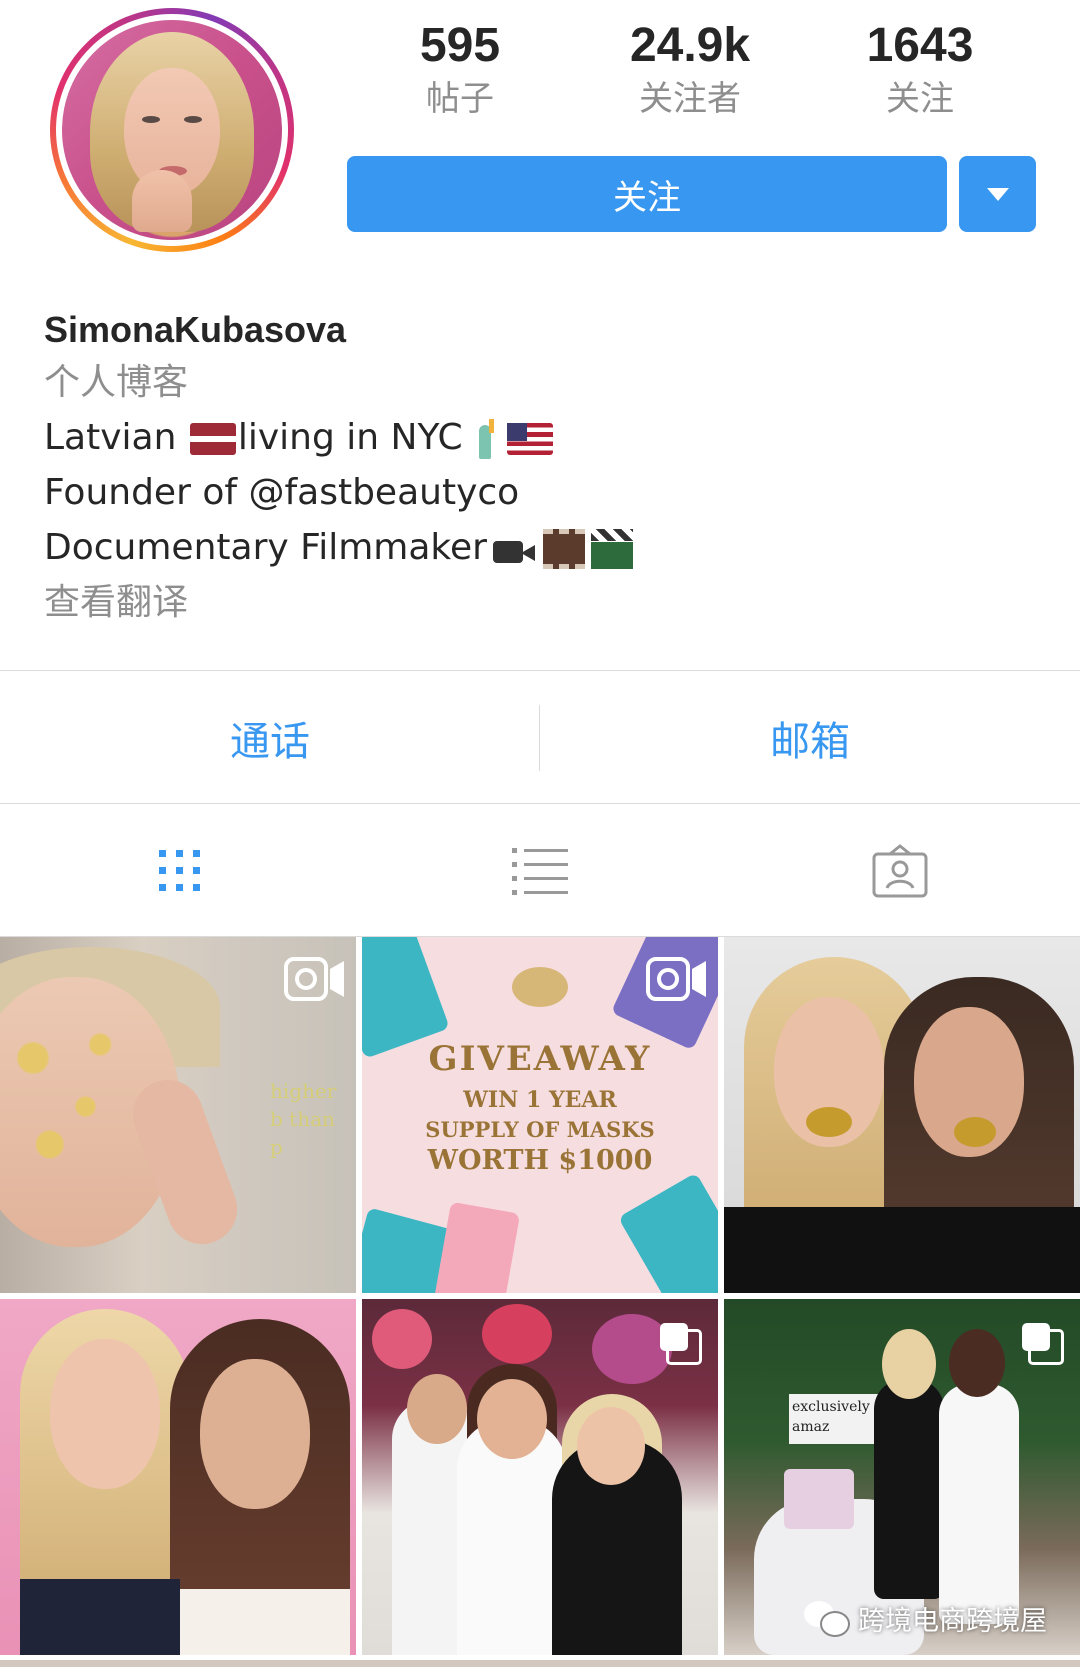  Describe the element at coordinates (834, 1419) in the screenshot. I see `sign-text: exclusively amaz` at that location.